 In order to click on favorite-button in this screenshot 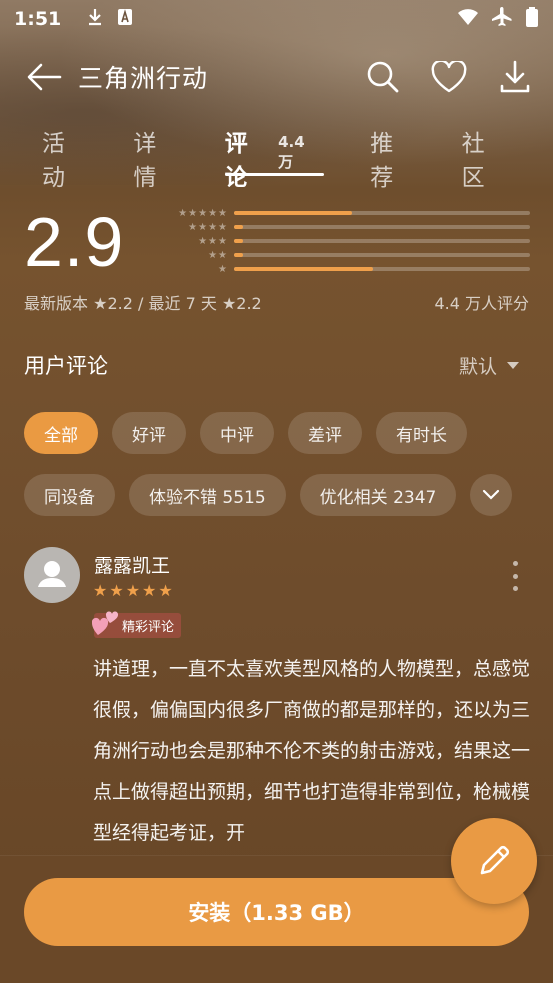, I will do `click(449, 77)`.